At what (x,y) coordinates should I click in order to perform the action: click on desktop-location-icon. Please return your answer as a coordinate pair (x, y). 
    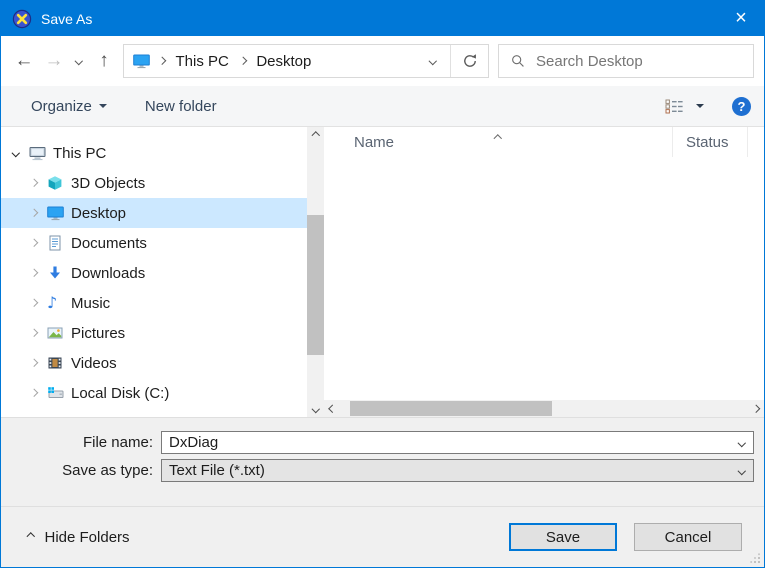
    Looking at the image, I should click on (141, 61).